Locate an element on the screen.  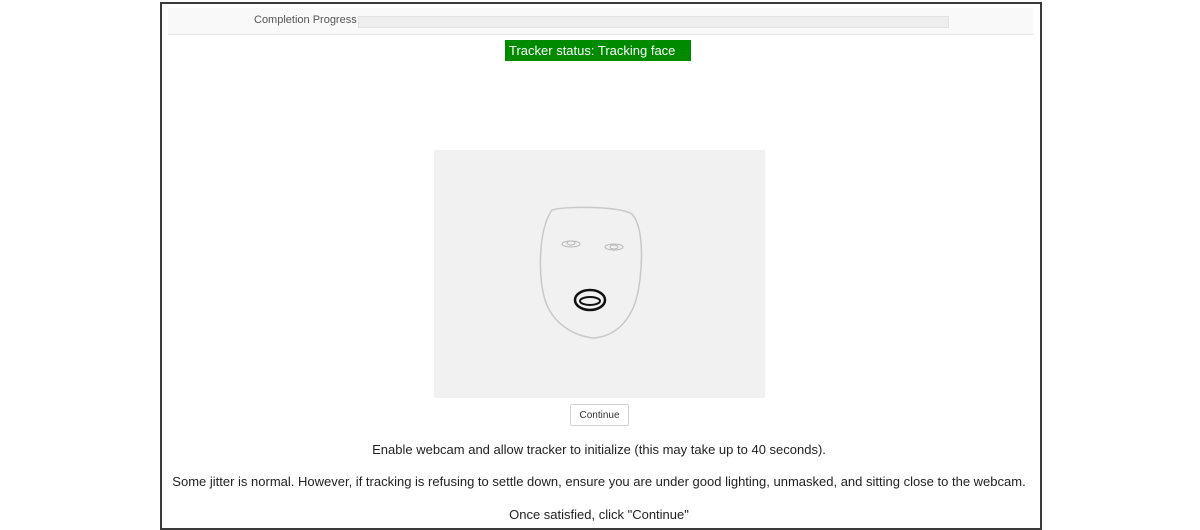
progress-bar is located at coordinates (653, 22).